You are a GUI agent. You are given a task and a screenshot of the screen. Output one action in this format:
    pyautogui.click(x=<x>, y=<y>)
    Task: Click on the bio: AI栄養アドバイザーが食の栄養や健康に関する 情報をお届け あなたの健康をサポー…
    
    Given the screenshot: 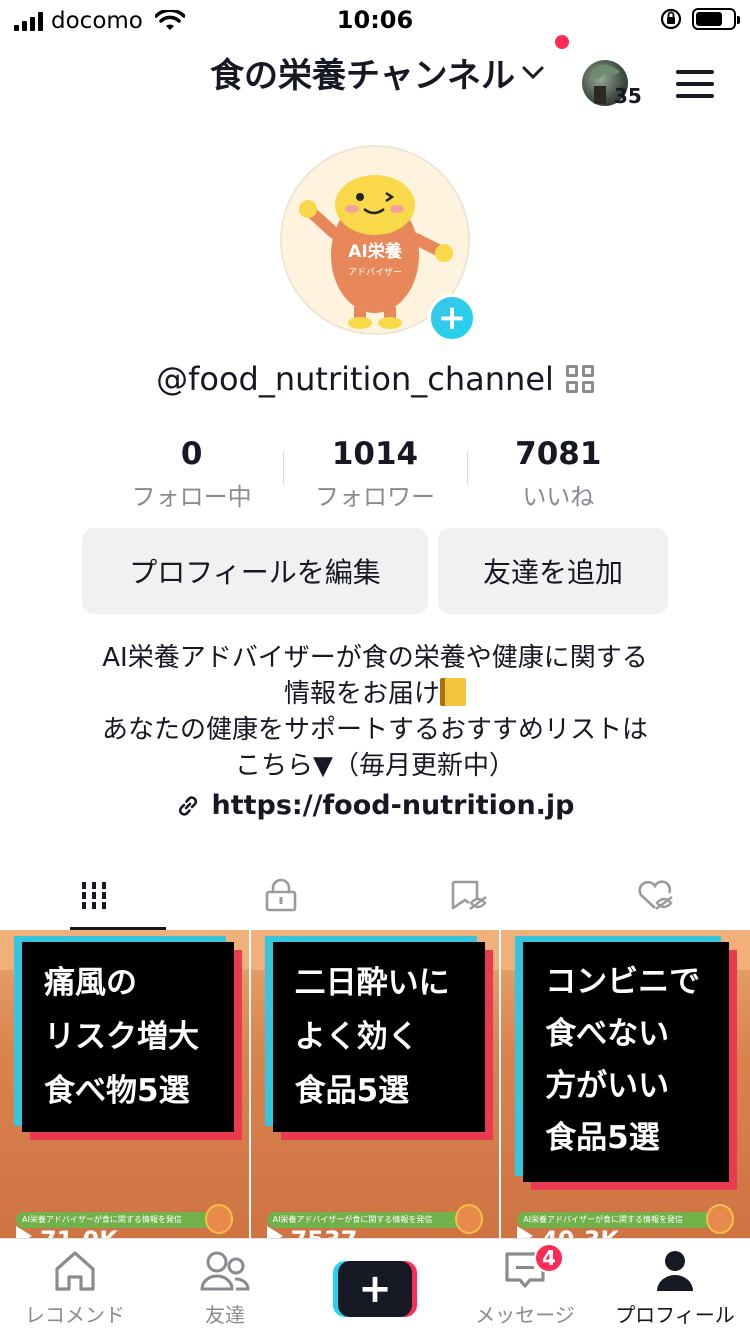 What is the action you would take?
    pyautogui.click(x=375, y=712)
    